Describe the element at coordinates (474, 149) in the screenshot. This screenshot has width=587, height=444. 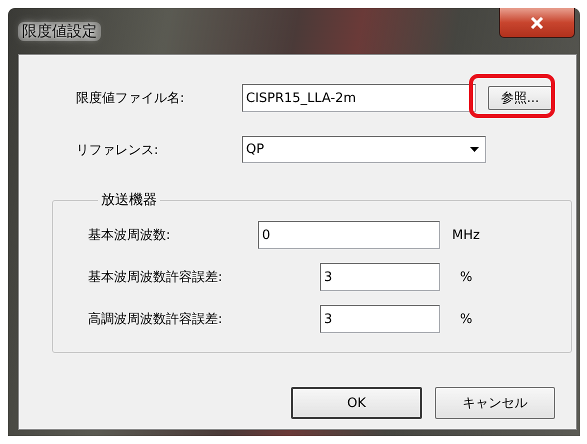
I see `dropdown-arrow-icon` at that location.